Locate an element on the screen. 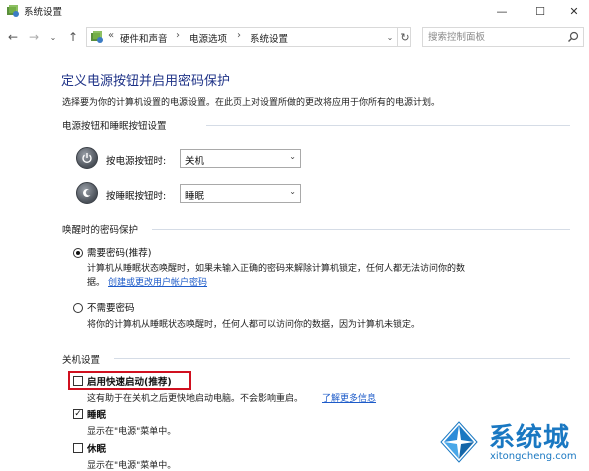 The height and width of the screenshot is (471, 589). watermark-logo-icon is located at coordinates (459, 442).